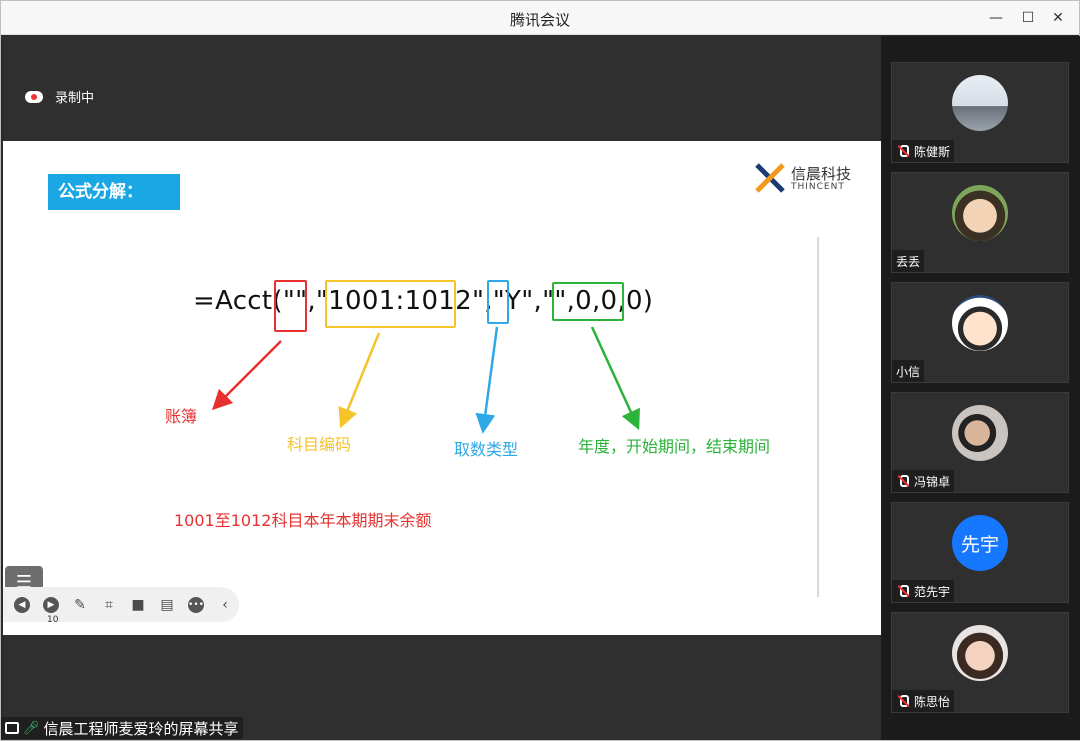  What do you see at coordinates (932, 481) in the screenshot?
I see `participant-name: 冯锦卓` at bounding box center [932, 481].